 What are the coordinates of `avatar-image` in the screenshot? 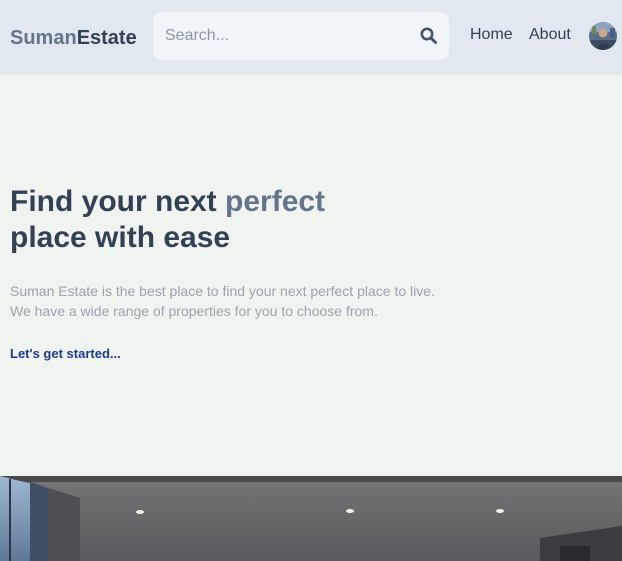 It's located at (603, 36).